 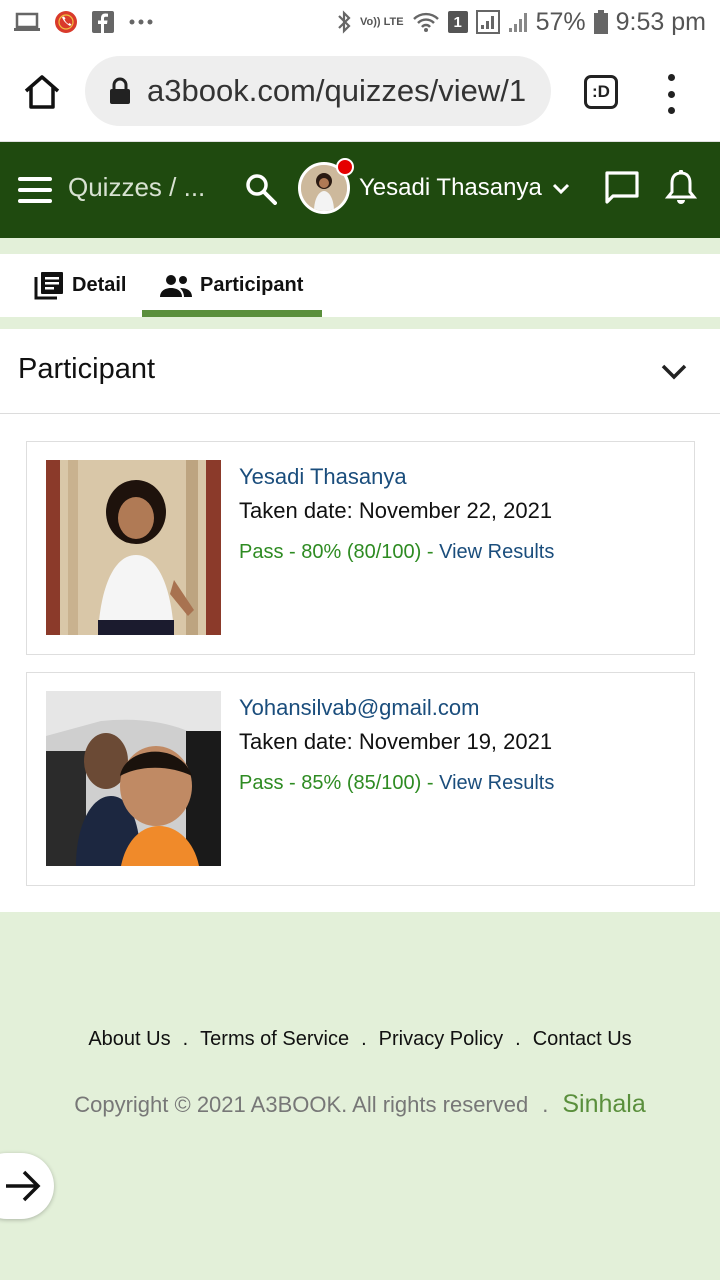 I want to click on result-text: Pass - 80% (80/100) - View Results, so click(x=396, y=552).